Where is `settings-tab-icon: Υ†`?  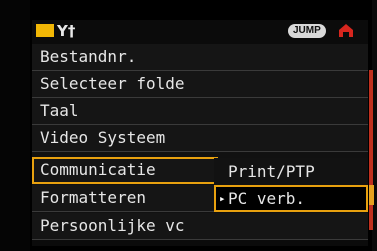
settings-tab-icon: Υ† is located at coordinates (66, 31).